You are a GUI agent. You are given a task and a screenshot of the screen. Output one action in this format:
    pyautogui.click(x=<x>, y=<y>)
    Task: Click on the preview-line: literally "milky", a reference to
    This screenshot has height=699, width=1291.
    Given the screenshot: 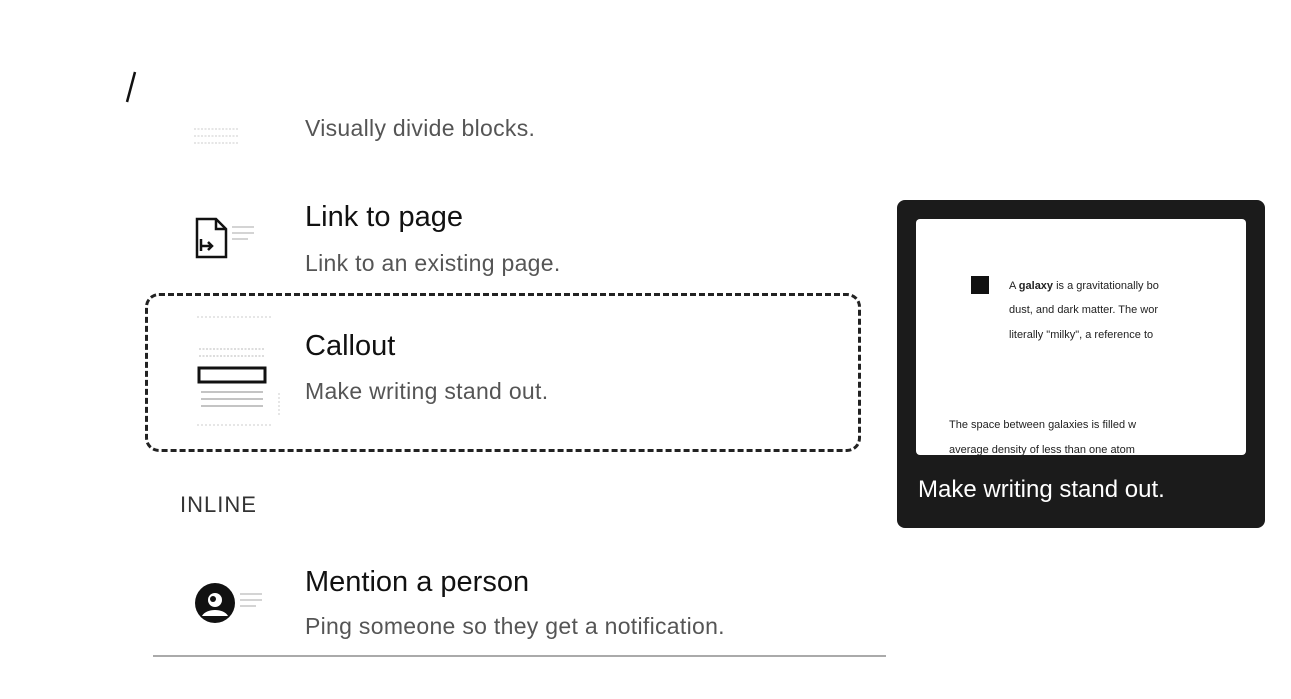 What is the action you would take?
    pyautogui.click(x=1081, y=335)
    